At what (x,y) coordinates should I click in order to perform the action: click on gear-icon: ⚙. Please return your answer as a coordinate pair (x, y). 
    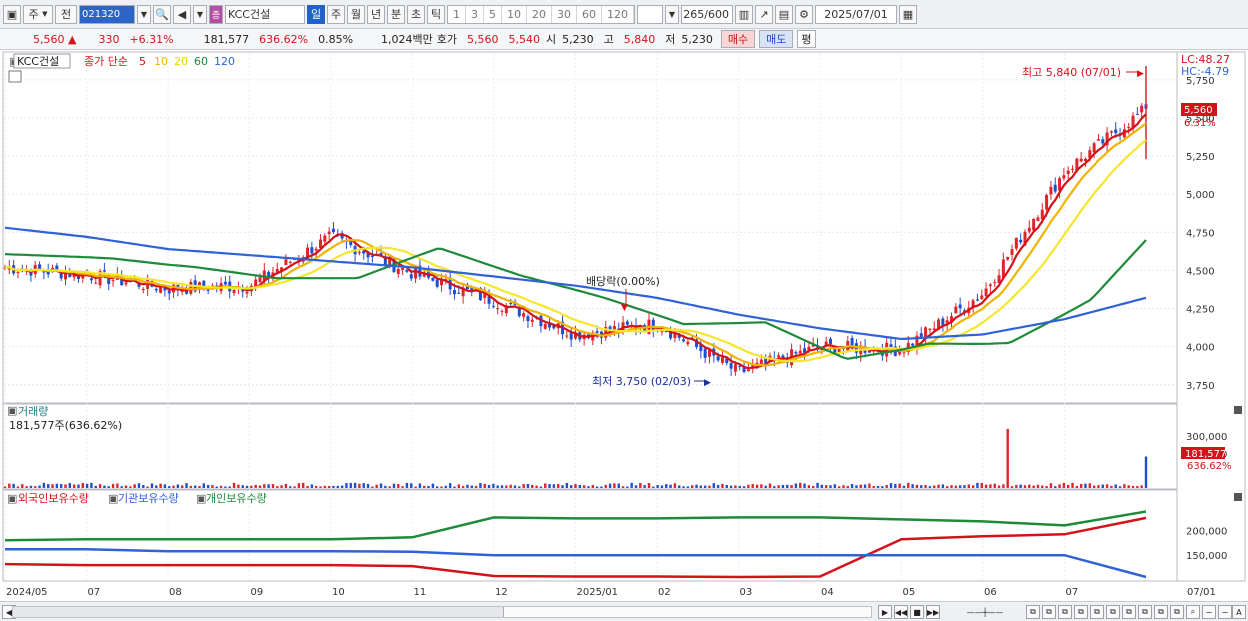
    Looking at the image, I should click on (804, 14).